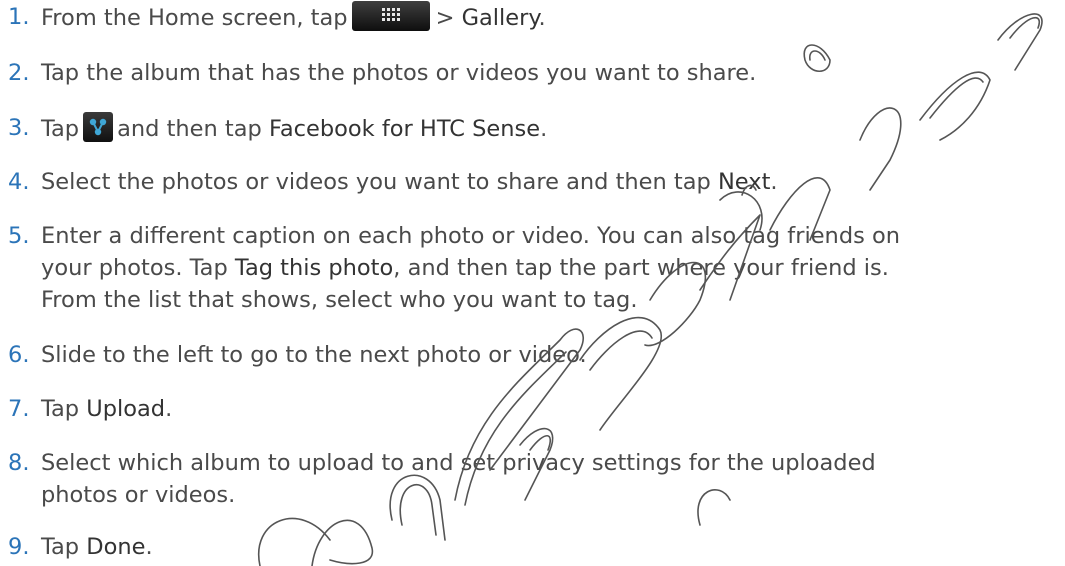 This screenshot has width=1065, height=566. What do you see at coordinates (314, 268) in the screenshot?
I see `ui-label-tag-this-photo: Tag this photo` at bounding box center [314, 268].